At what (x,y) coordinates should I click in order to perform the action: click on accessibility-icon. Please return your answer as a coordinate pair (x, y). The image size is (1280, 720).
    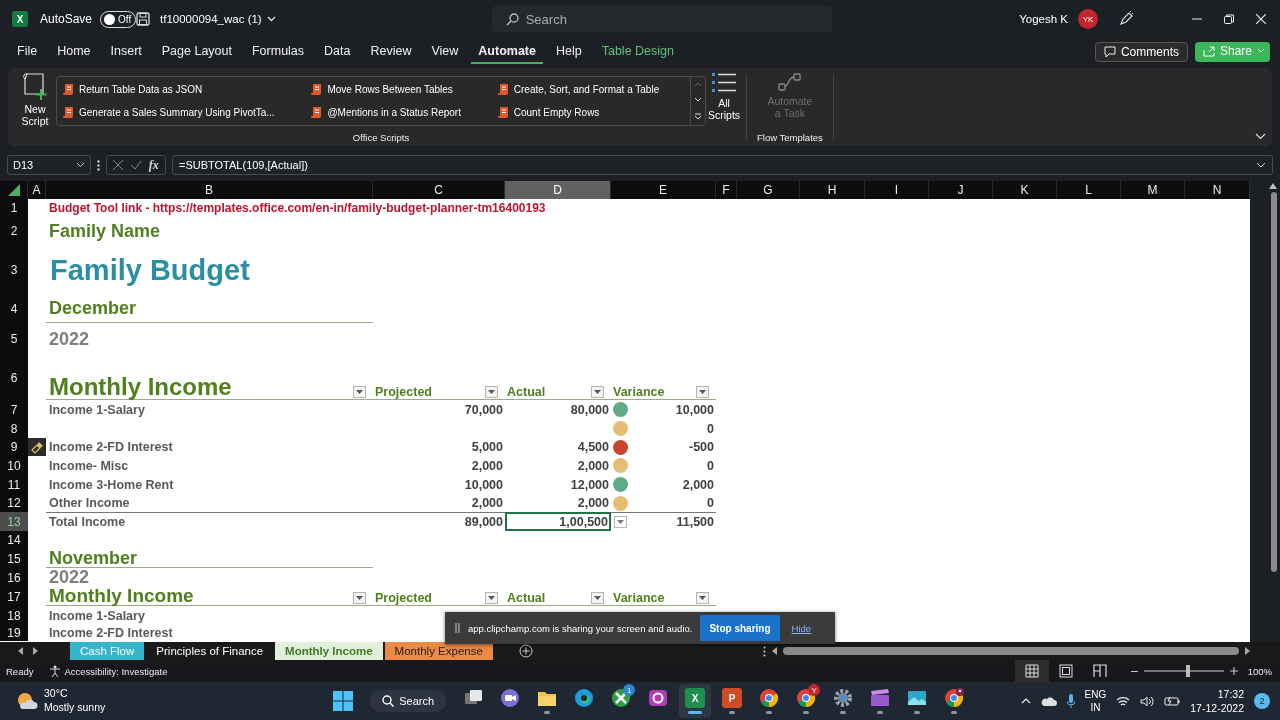
    Looking at the image, I should click on (55, 671).